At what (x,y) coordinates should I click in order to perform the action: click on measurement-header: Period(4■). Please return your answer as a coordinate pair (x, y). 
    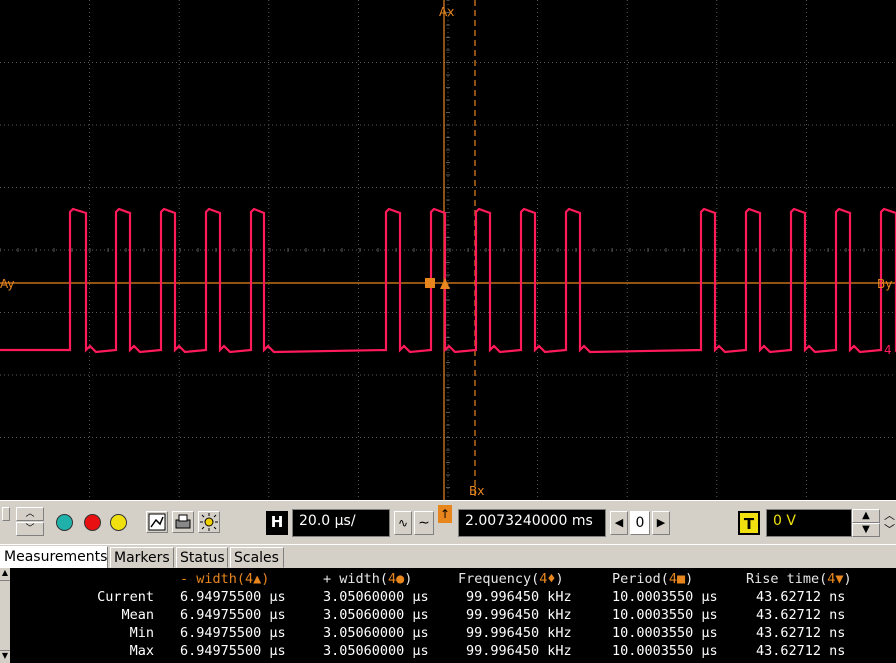
    Looking at the image, I should click on (652, 579).